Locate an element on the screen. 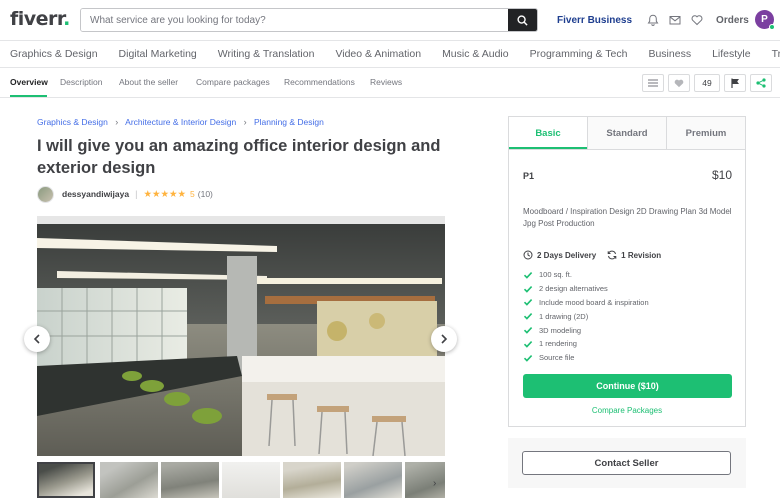 This screenshot has height=503, width=780. favorite-button is located at coordinates (679, 83).